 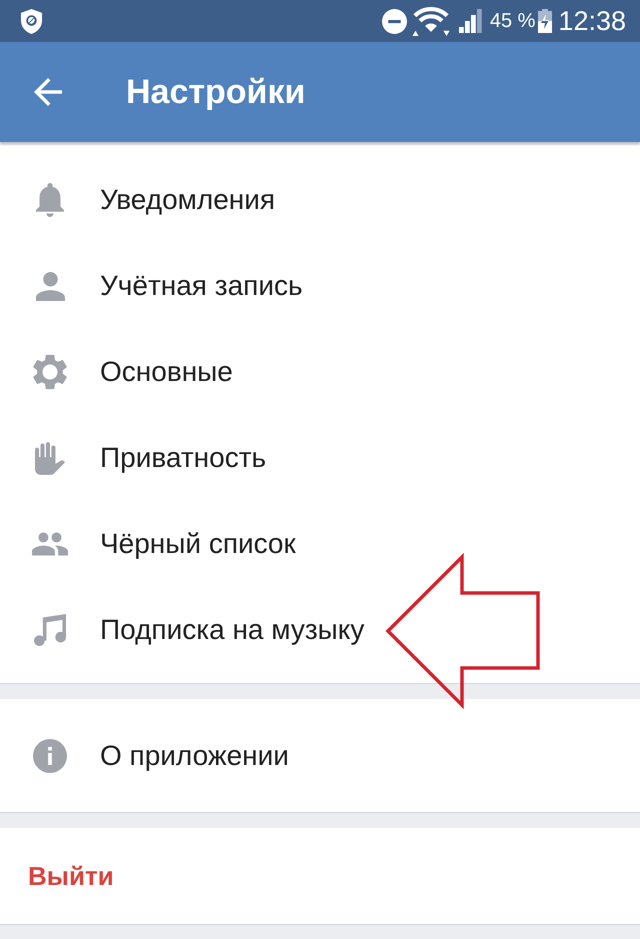 I want to click on bell-icon, so click(x=50, y=200).